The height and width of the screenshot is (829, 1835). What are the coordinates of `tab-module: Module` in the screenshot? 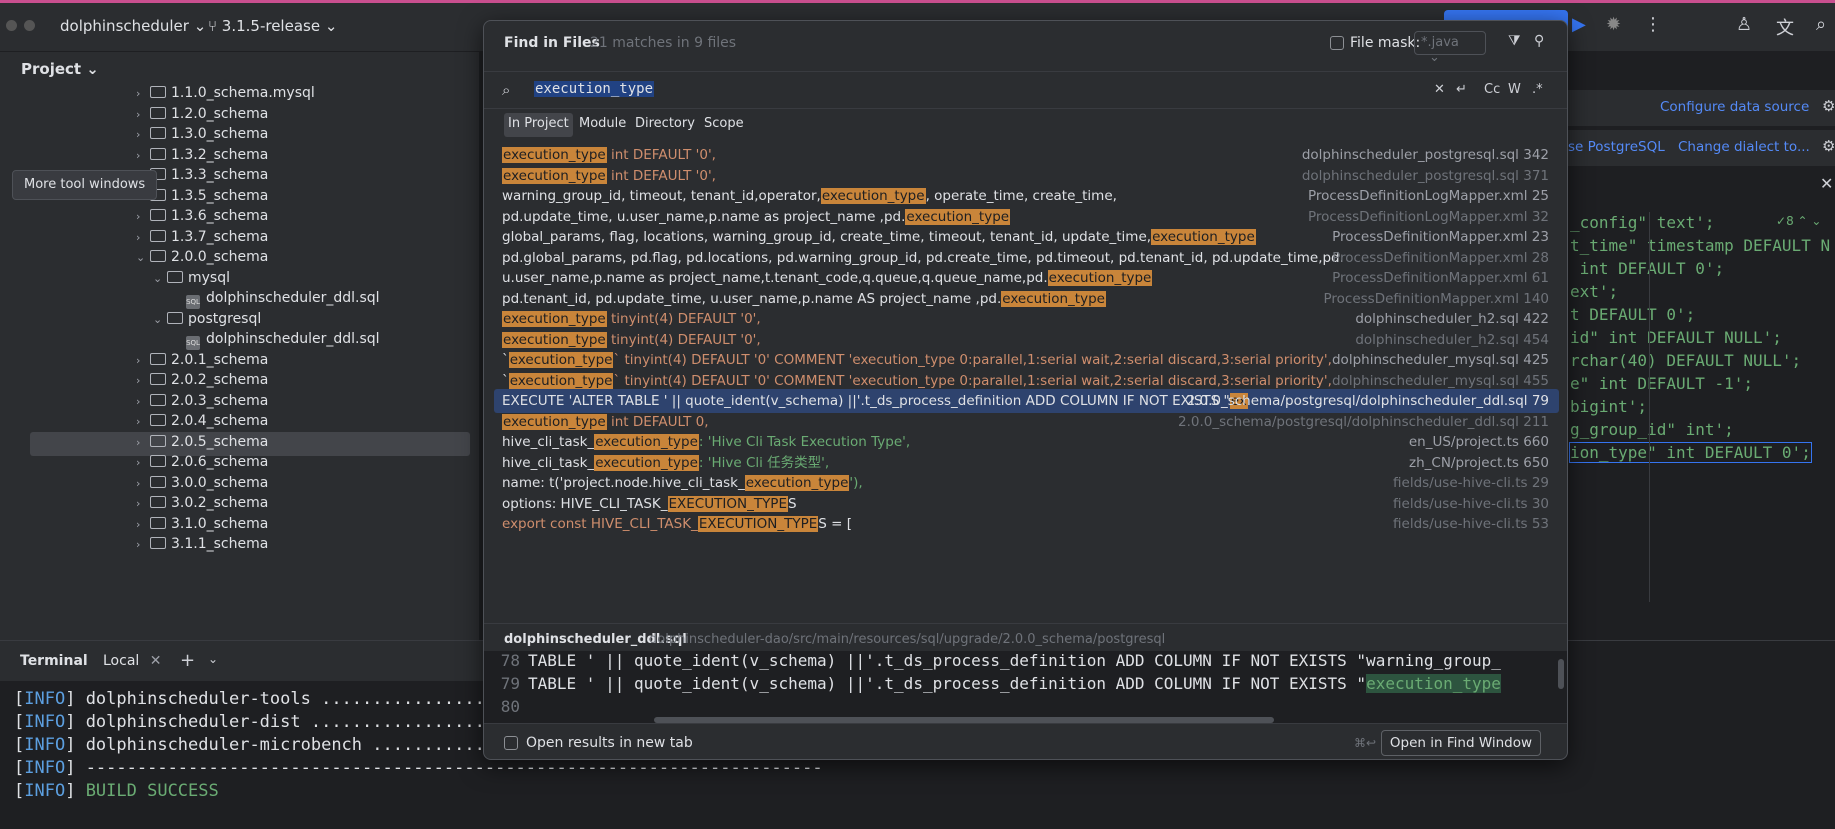 It's located at (602, 125).